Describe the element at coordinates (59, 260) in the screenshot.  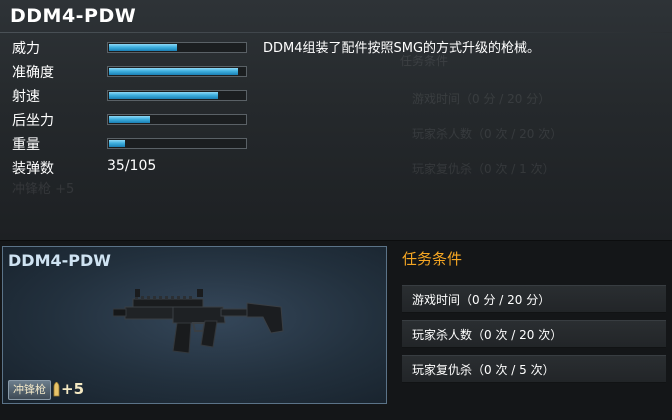
I see `card-weapon-name: DDM4-PDW` at that location.